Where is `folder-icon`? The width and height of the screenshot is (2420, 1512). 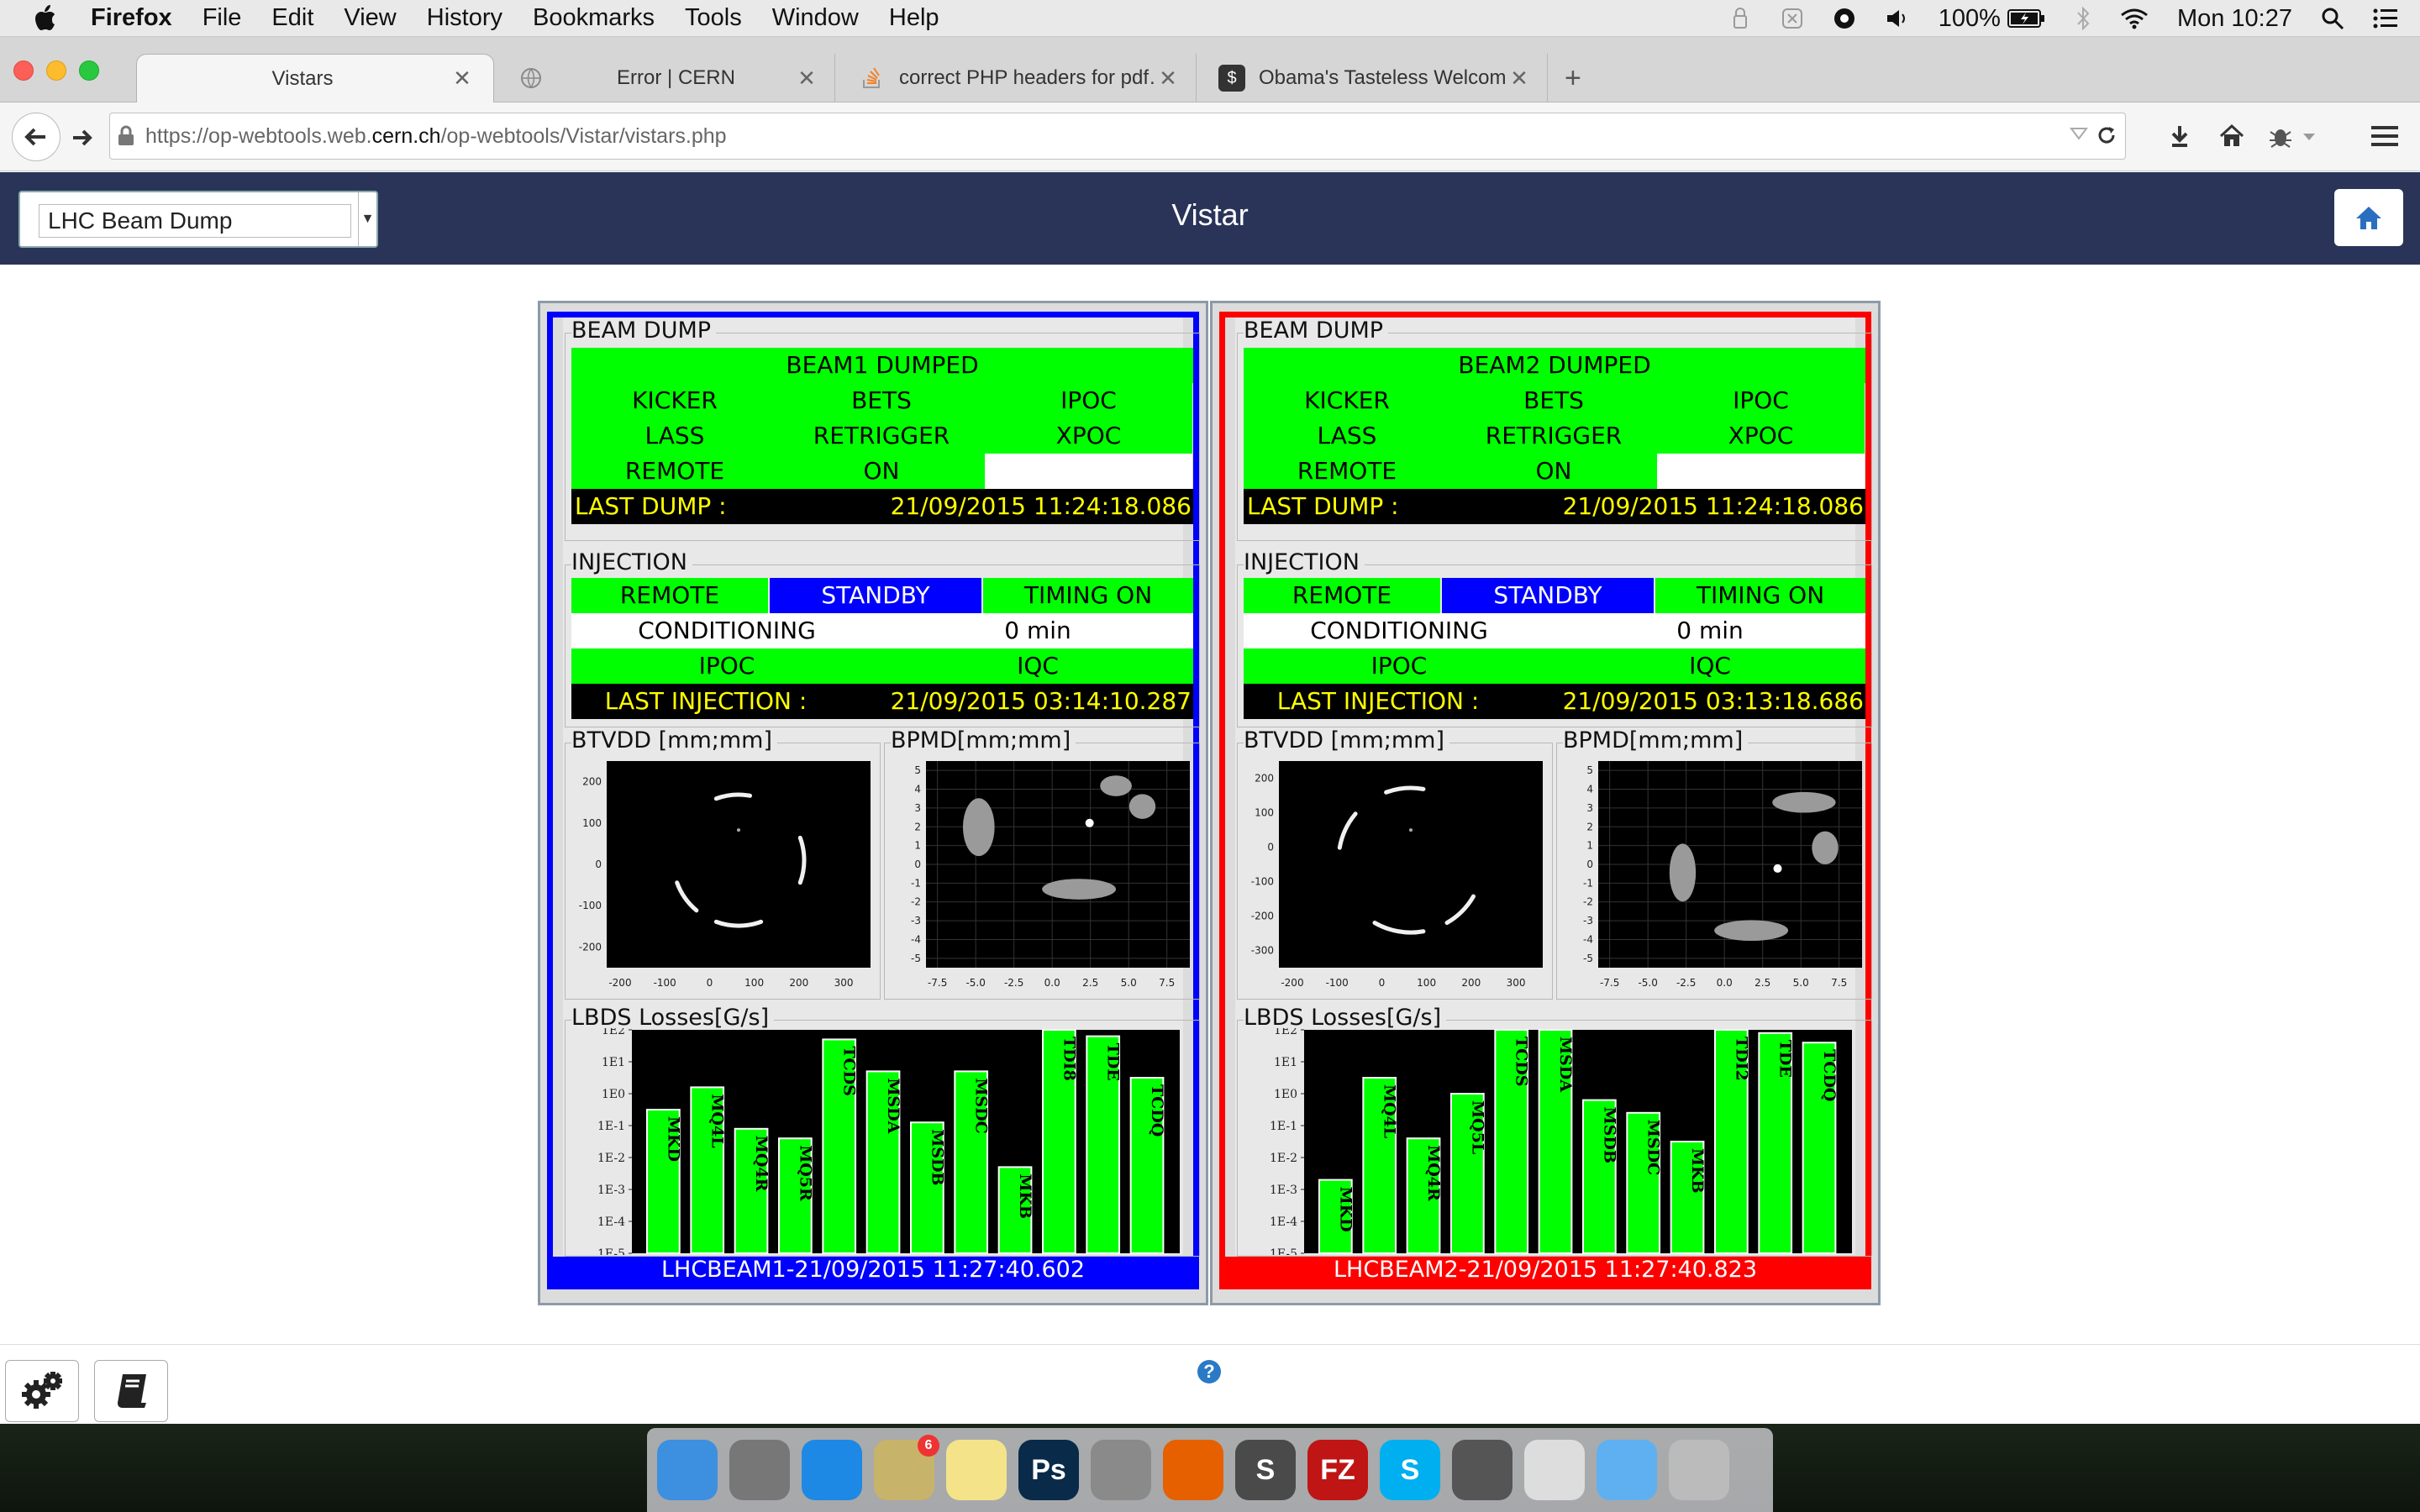
folder-icon is located at coordinates (1627, 1470).